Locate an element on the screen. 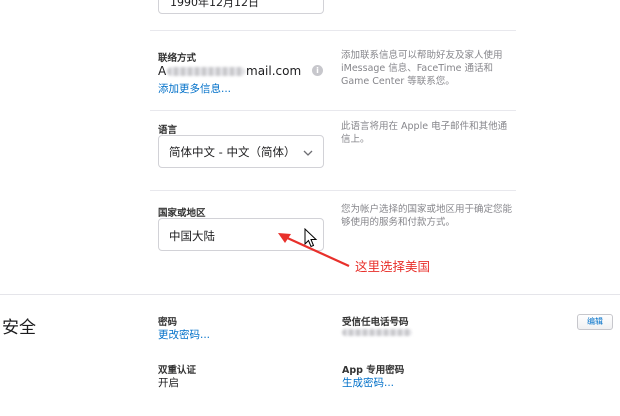  info-icon: i is located at coordinates (317, 70).